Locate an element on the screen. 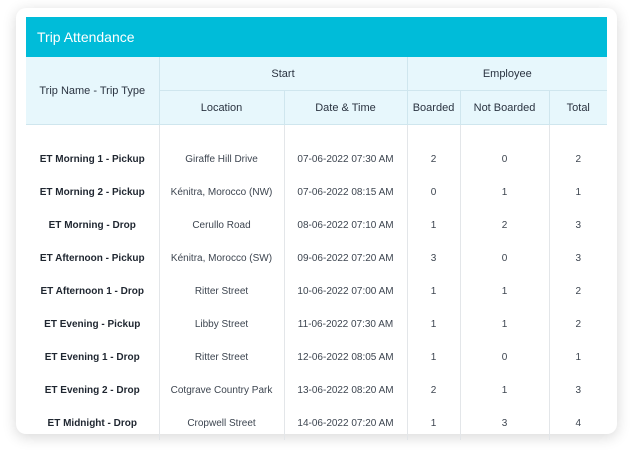 The image size is (633, 457). header-employee-group: Employee is located at coordinates (507, 74).